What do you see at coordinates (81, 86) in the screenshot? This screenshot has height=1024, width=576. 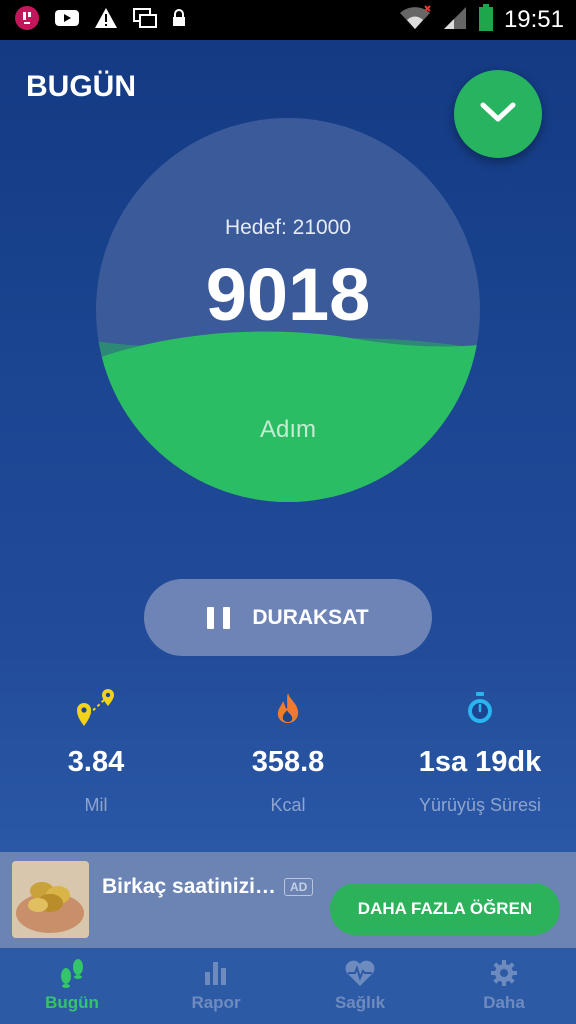 I see `page-title: BUGÜN` at bounding box center [81, 86].